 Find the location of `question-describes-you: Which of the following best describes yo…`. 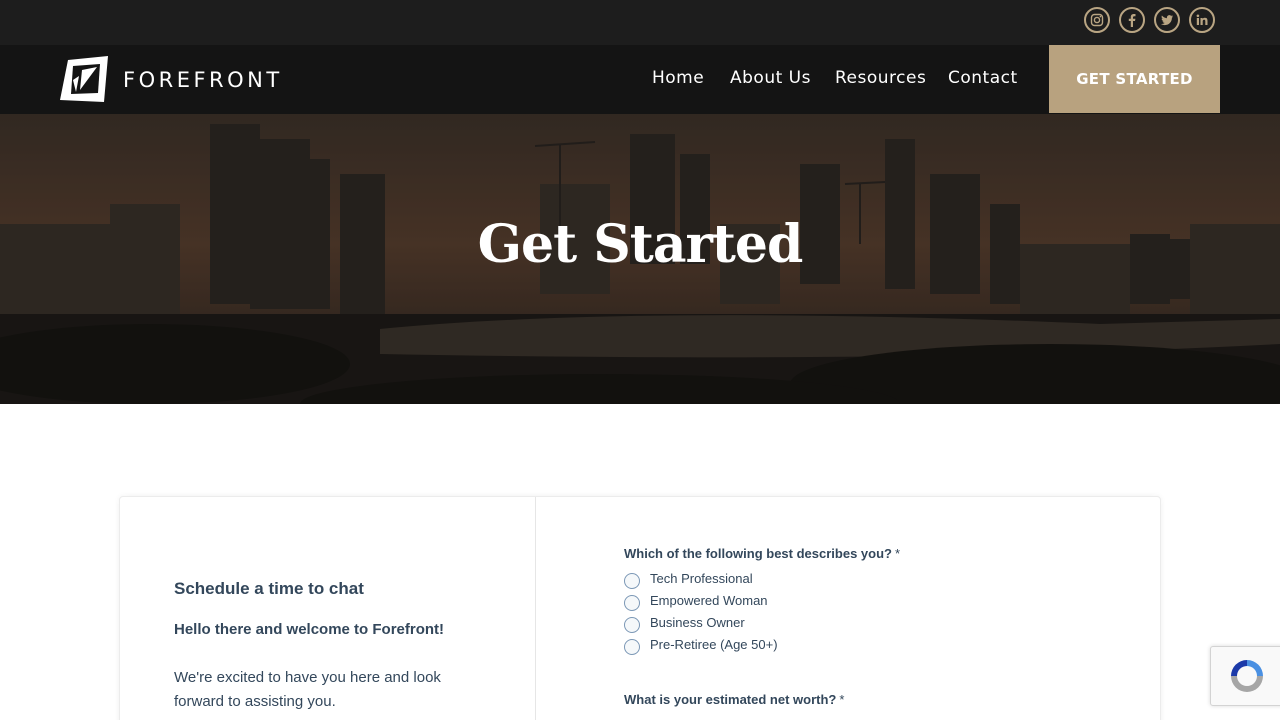

question-describes-you: Which of the following best describes yo… is located at coordinates (762, 553).